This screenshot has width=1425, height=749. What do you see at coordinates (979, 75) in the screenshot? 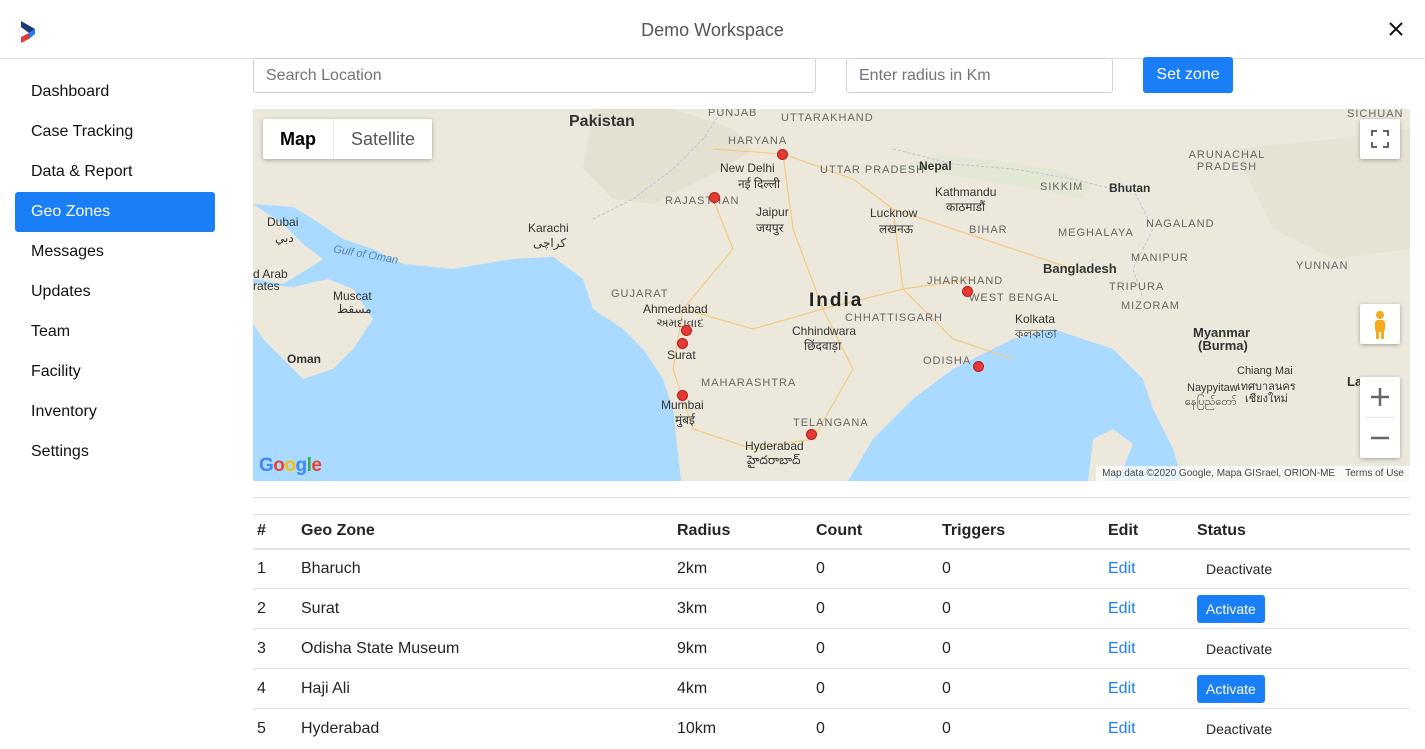
I see `radius-input` at bounding box center [979, 75].